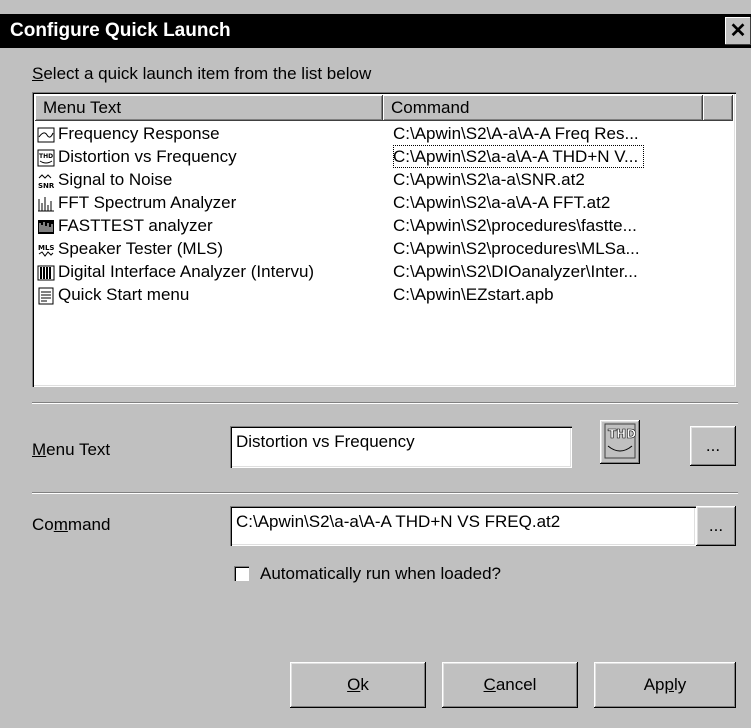 This screenshot has height=728, width=751. Describe the element at coordinates (46, 273) in the screenshot. I see `intervu-icon` at that location.